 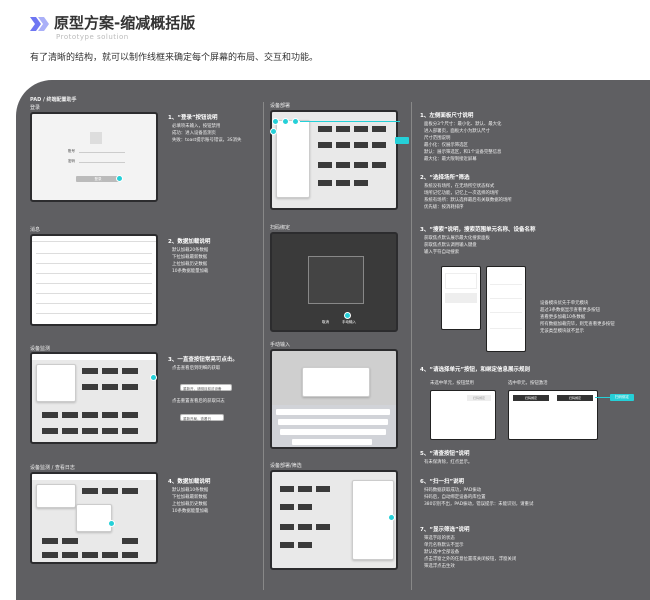 I want to click on log-popup, so click(x=94, y=518).